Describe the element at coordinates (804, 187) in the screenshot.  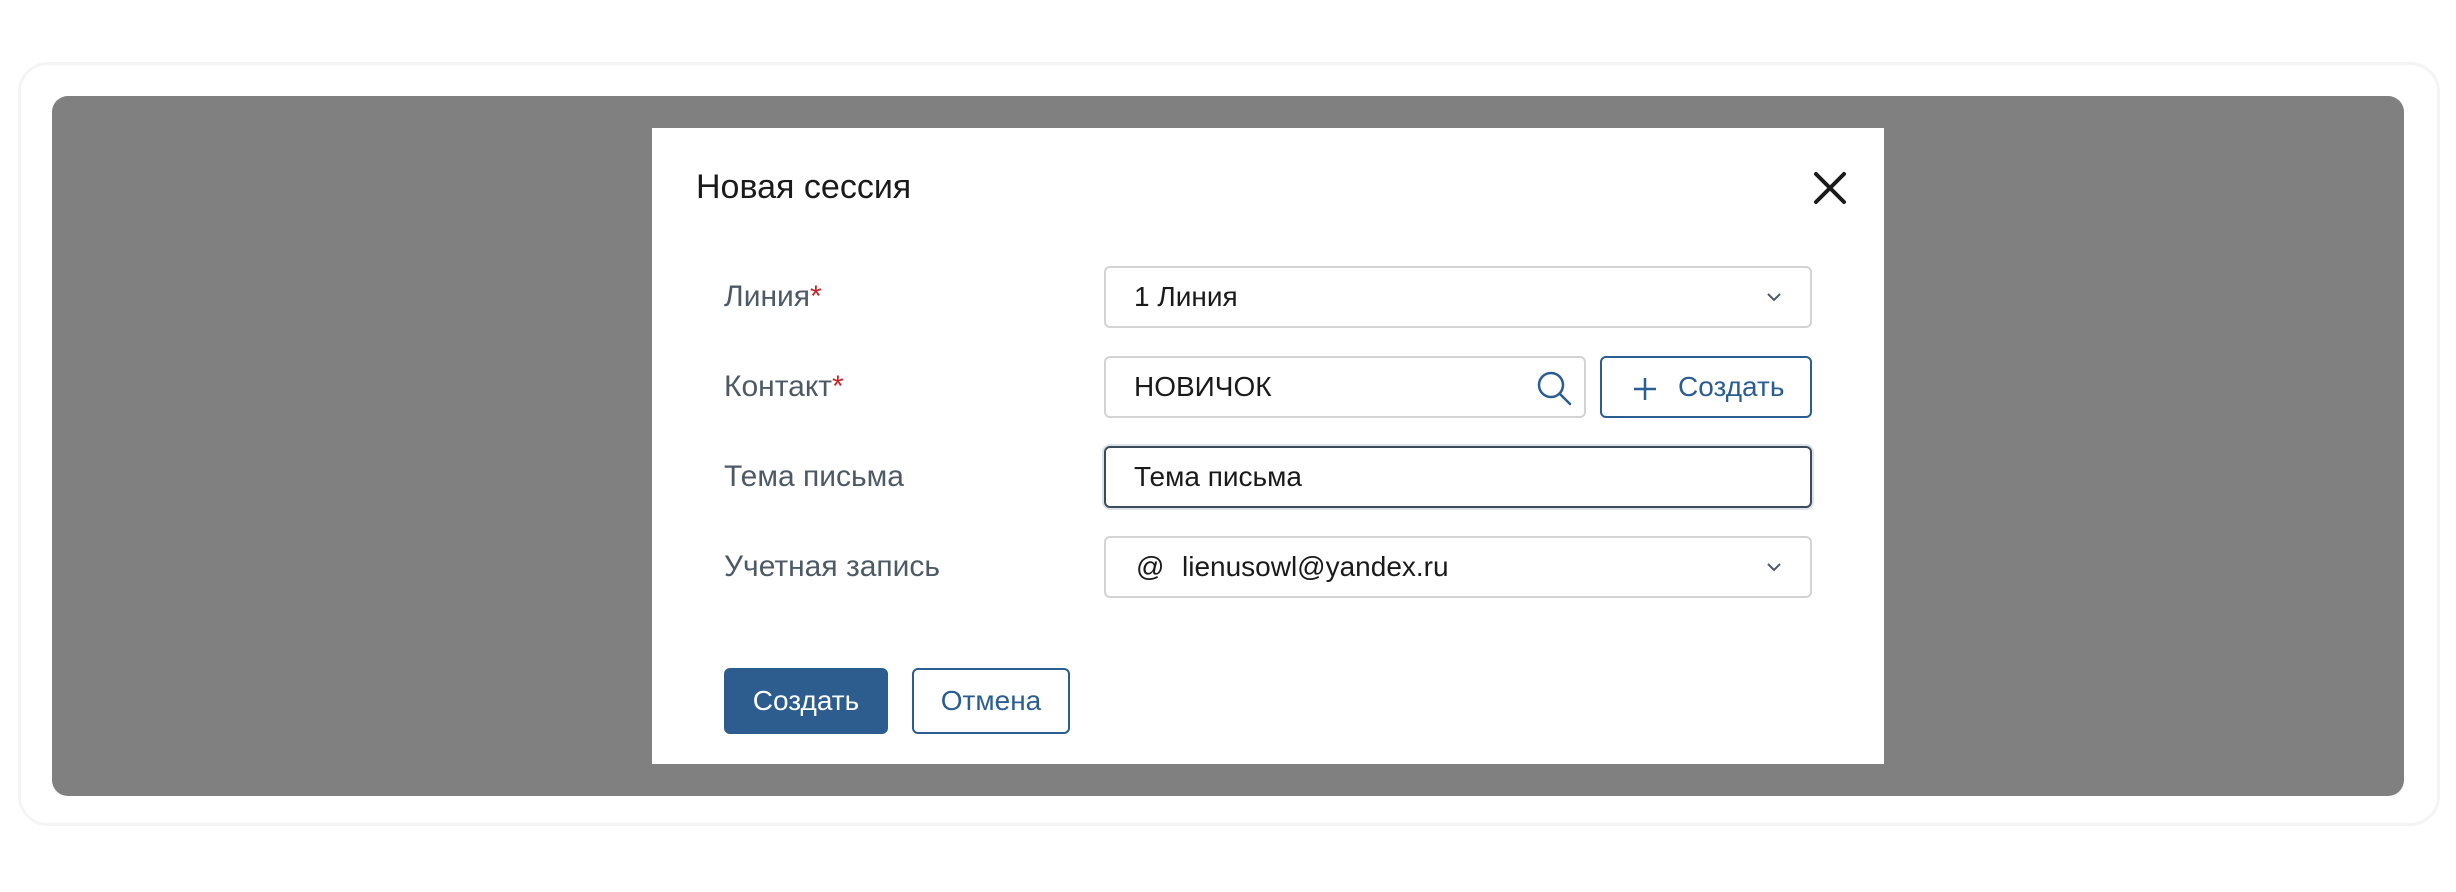
I see `dialog-title: Новая сессия` at that location.